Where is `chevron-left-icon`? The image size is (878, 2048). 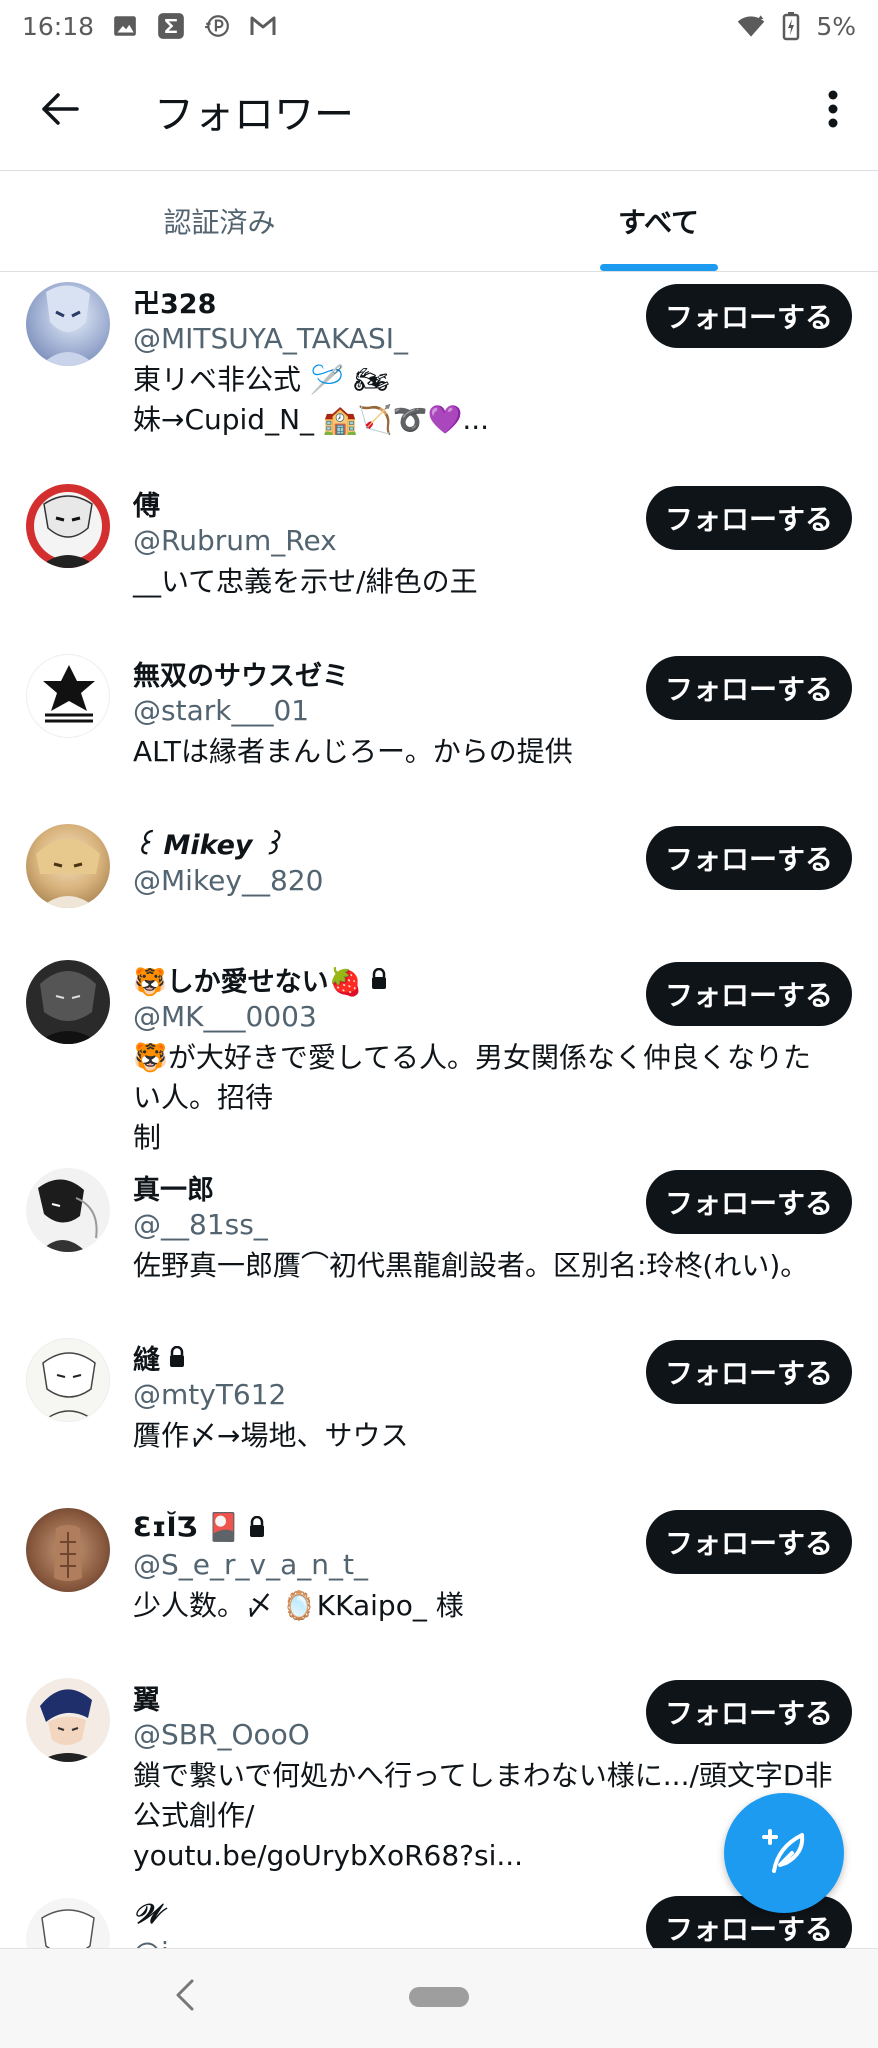 chevron-left-icon is located at coordinates (185, 1997).